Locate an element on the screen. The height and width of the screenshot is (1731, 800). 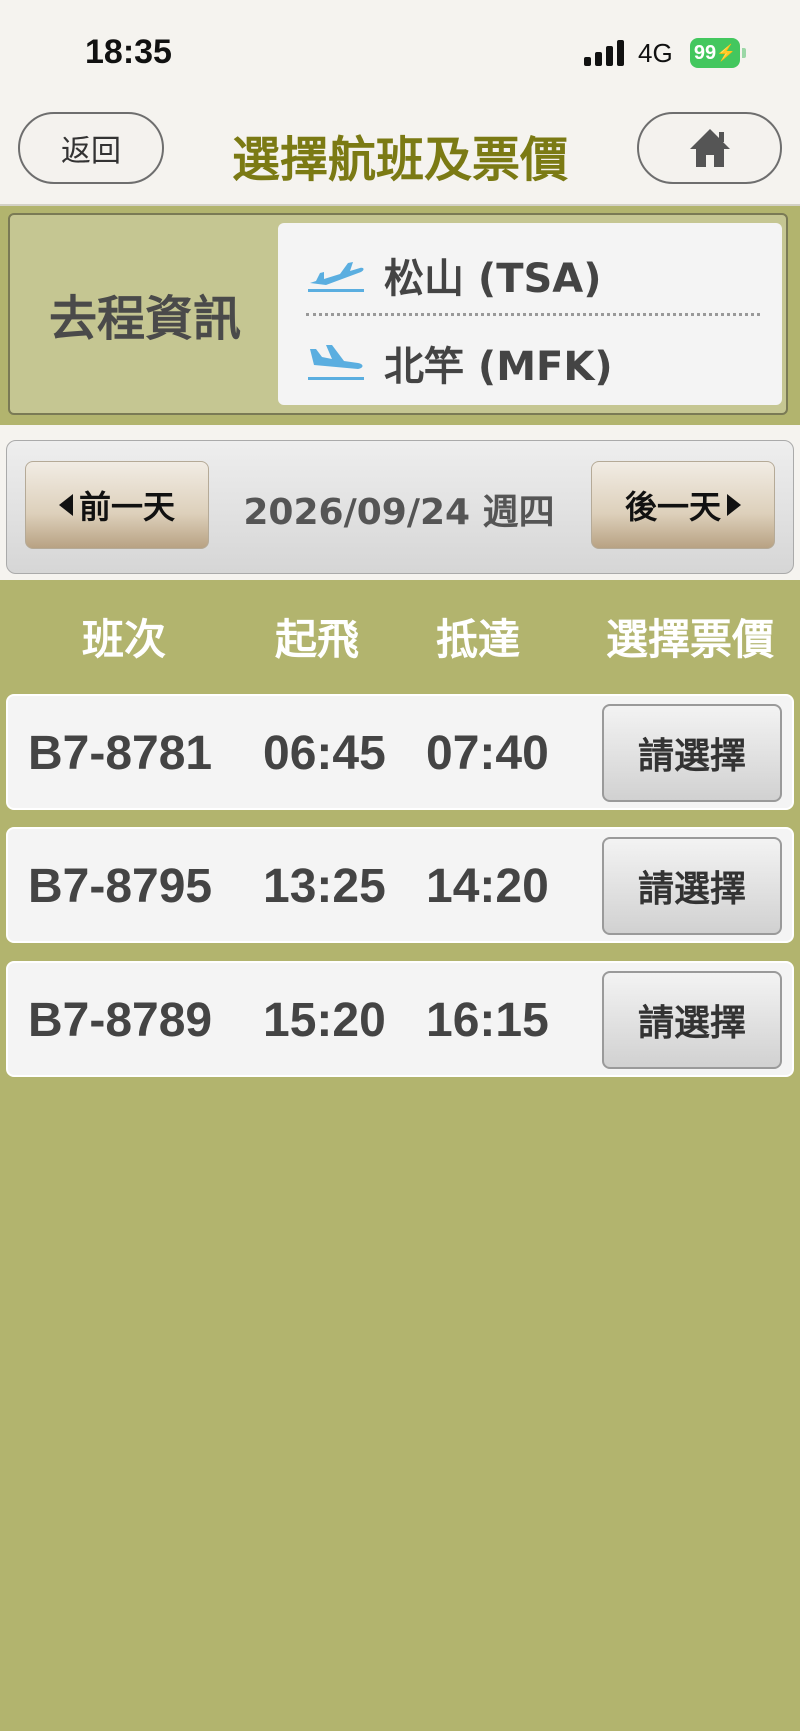
page-title: 選擇航班及票價 is located at coordinates (399, 160).